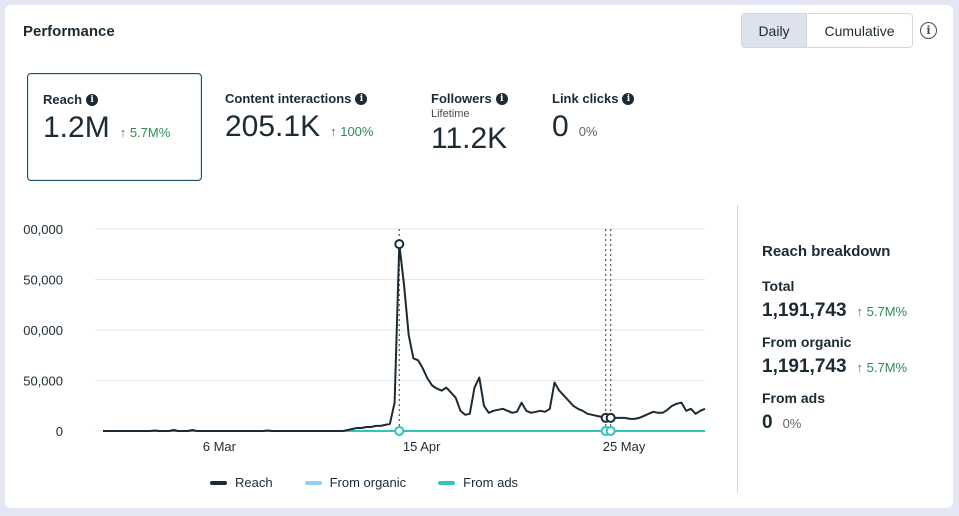 Image resolution: width=959 pixels, height=516 pixels. I want to click on legend-item-organic: From organic, so click(355, 482).